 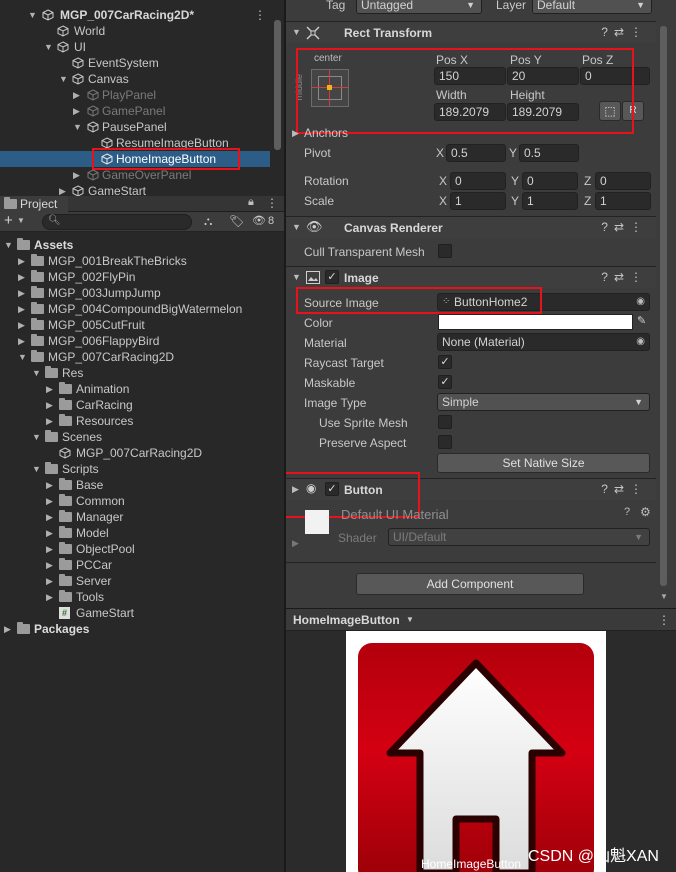 What do you see at coordinates (140, 421) in the screenshot?
I see `project-tree-item: ▶ Resources` at bounding box center [140, 421].